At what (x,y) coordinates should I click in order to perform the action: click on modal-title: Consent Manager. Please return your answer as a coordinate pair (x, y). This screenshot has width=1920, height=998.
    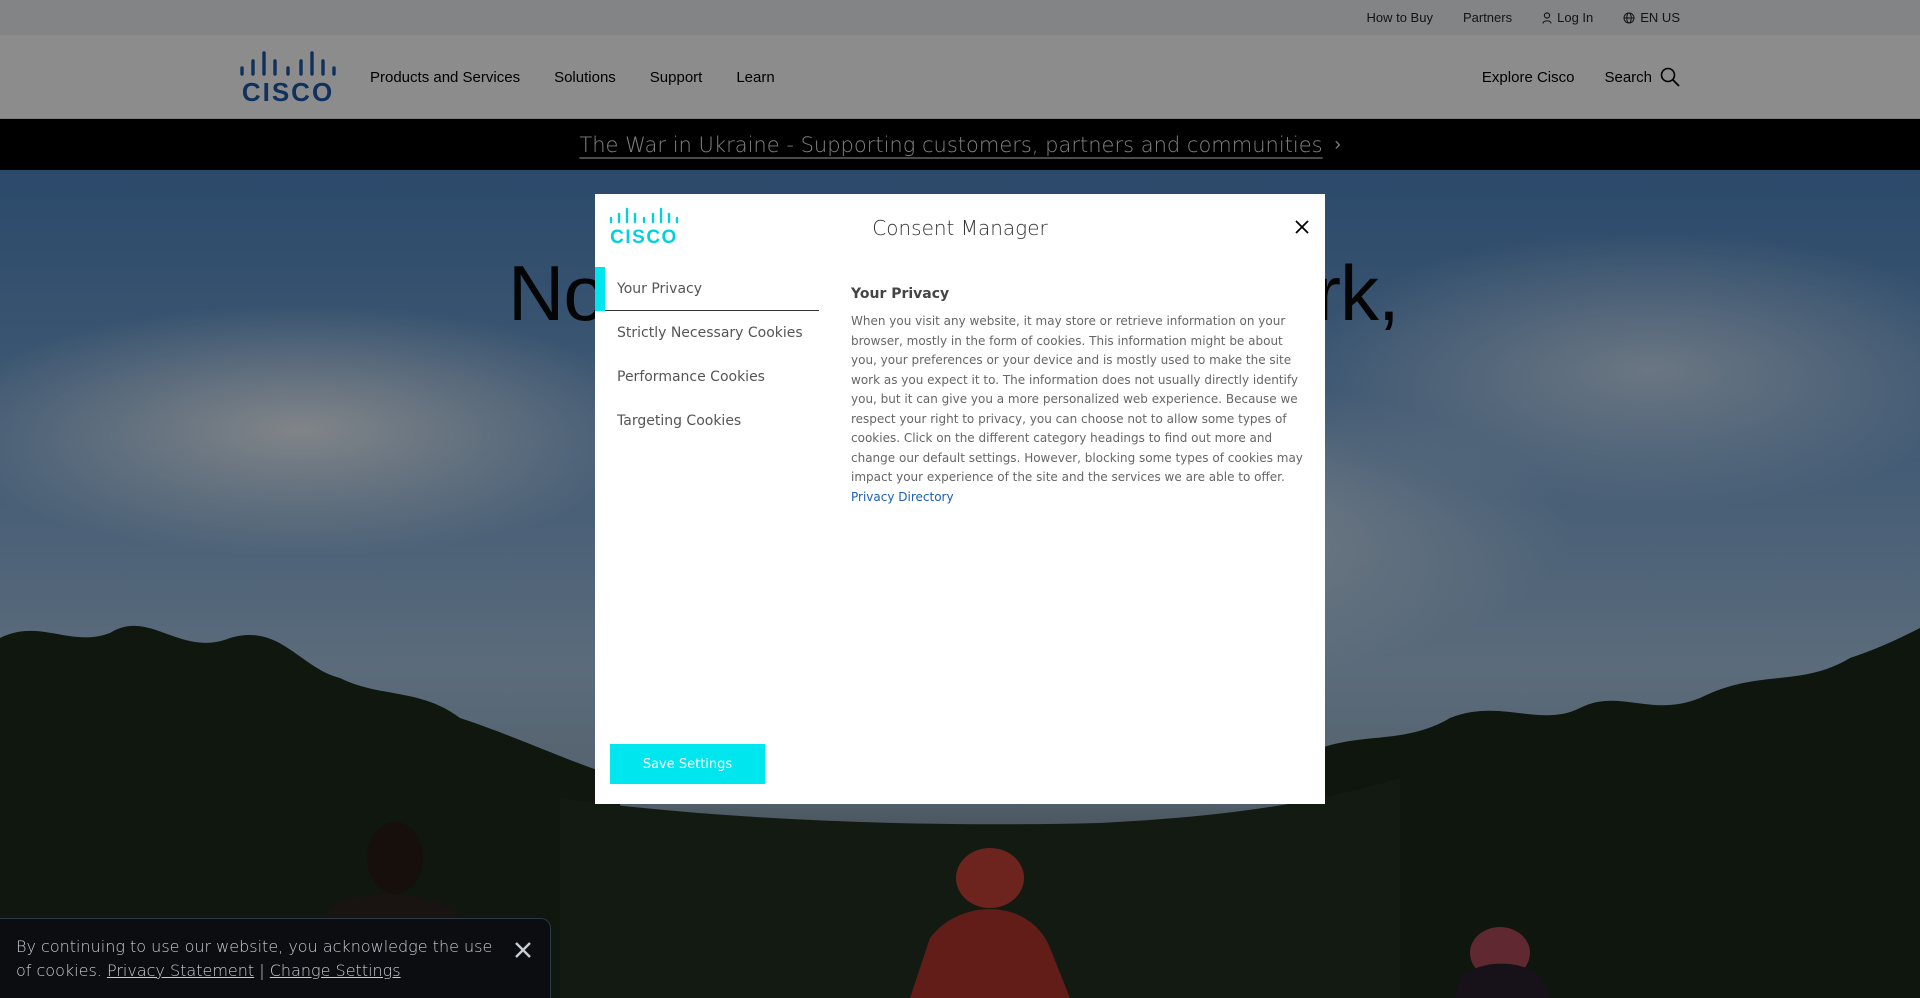
    Looking at the image, I should click on (960, 228).